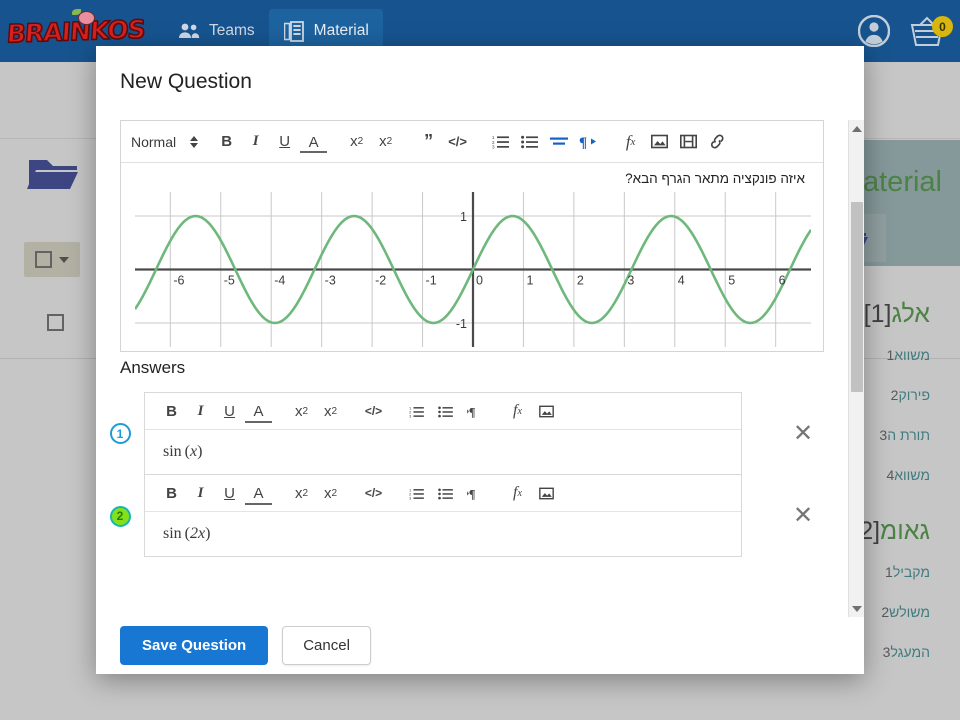 The height and width of the screenshot is (720, 960). What do you see at coordinates (874, 31) in the screenshot?
I see `account-circle-icon` at bounding box center [874, 31].